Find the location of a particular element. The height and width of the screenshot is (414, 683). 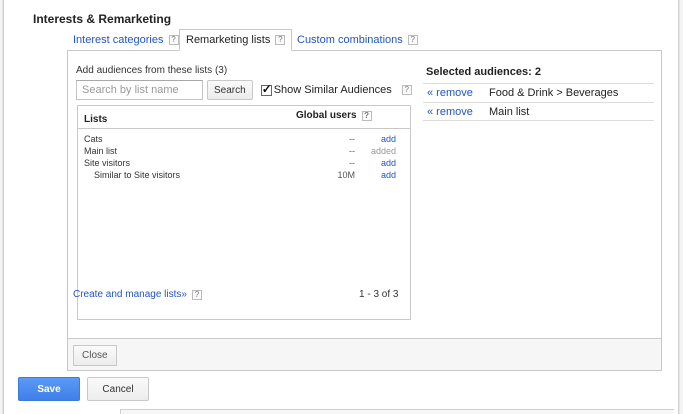

background-page-right is located at coordinates (681, 207).